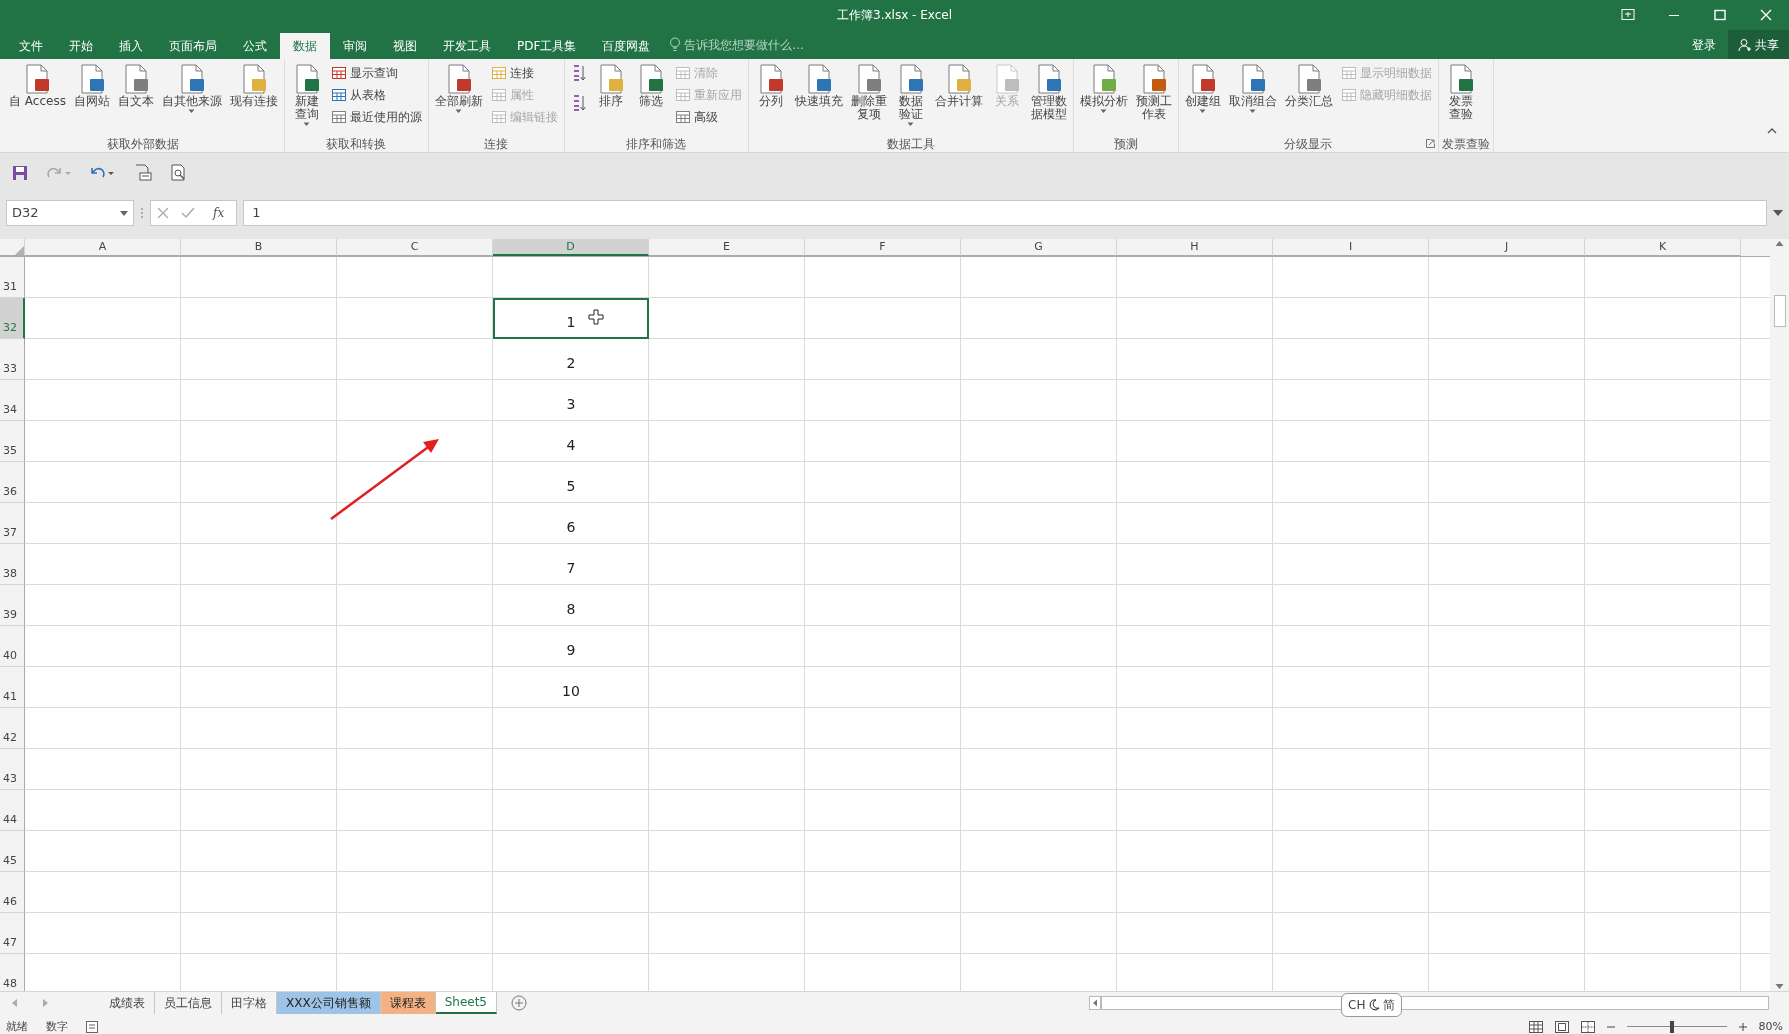 The width and height of the screenshot is (1789, 1034). What do you see at coordinates (868, 92) in the screenshot?
I see `ribbon-button: 删除重复项` at bounding box center [868, 92].